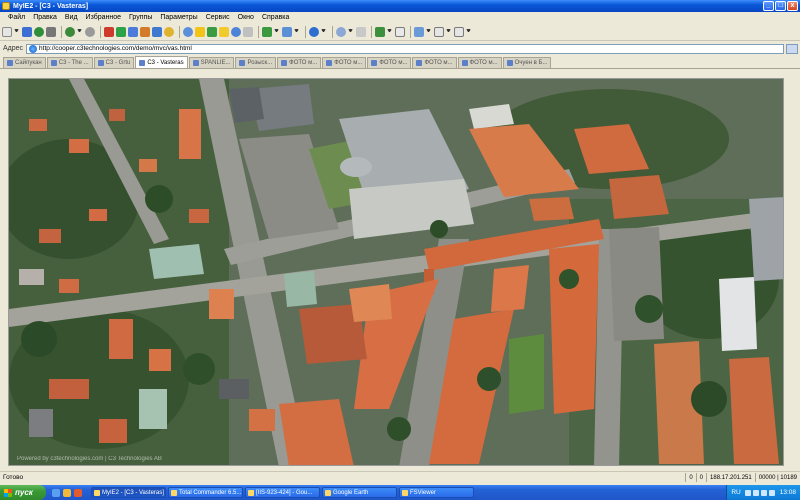 The image size is (800, 500). Describe the element at coordinates (6, 6) in the screenshot. I see `app-icon` at that location.